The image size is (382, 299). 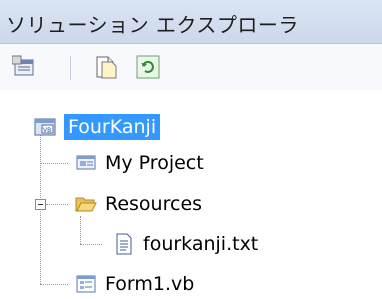 I want to click on text-file-icon, so click(x=124, y=244).